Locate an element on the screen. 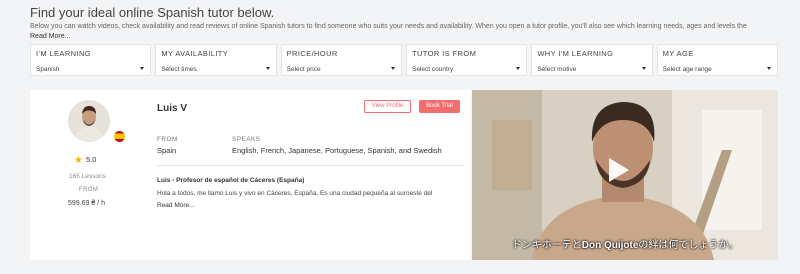 This screenshot has height=274, width=800. filter-country-select: TUTOR IS FROM Select country is located at coordinates (466, 60).